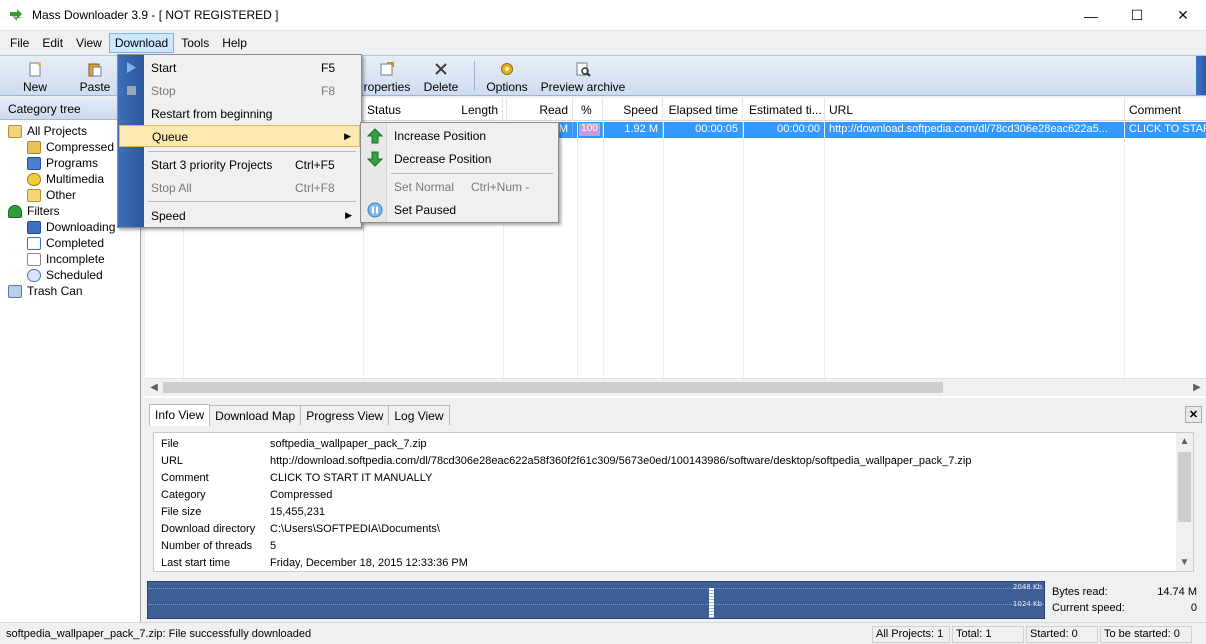 Image resolution: width=1206 pixels, height=644 pixels. I want to click on programs-icon, so click(34, 163).